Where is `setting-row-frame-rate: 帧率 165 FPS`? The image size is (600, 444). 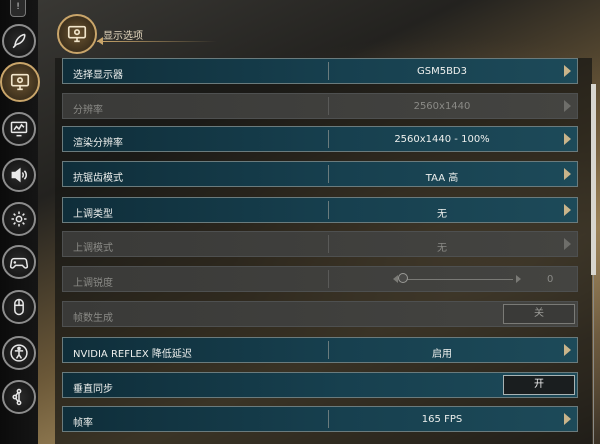
setting-row-frame-rate: 帧率 165 FPS is located at coordinates (320, 419).